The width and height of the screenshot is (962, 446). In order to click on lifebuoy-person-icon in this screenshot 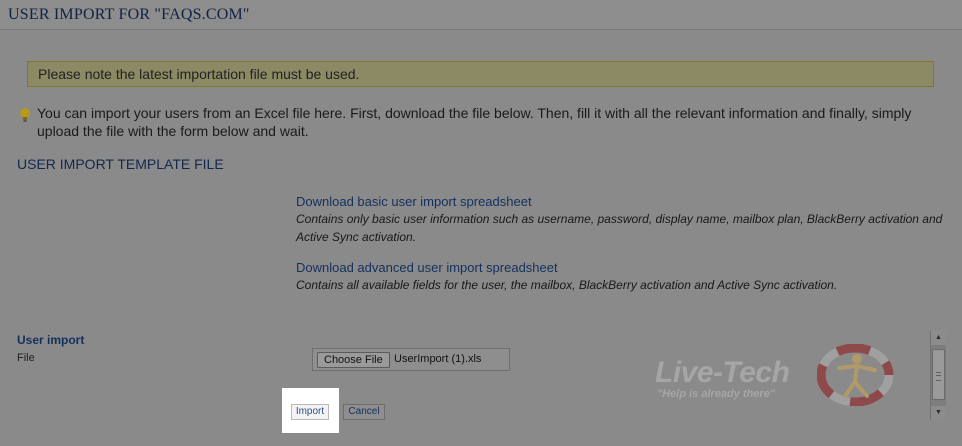, I will do `click(855, 375)`.